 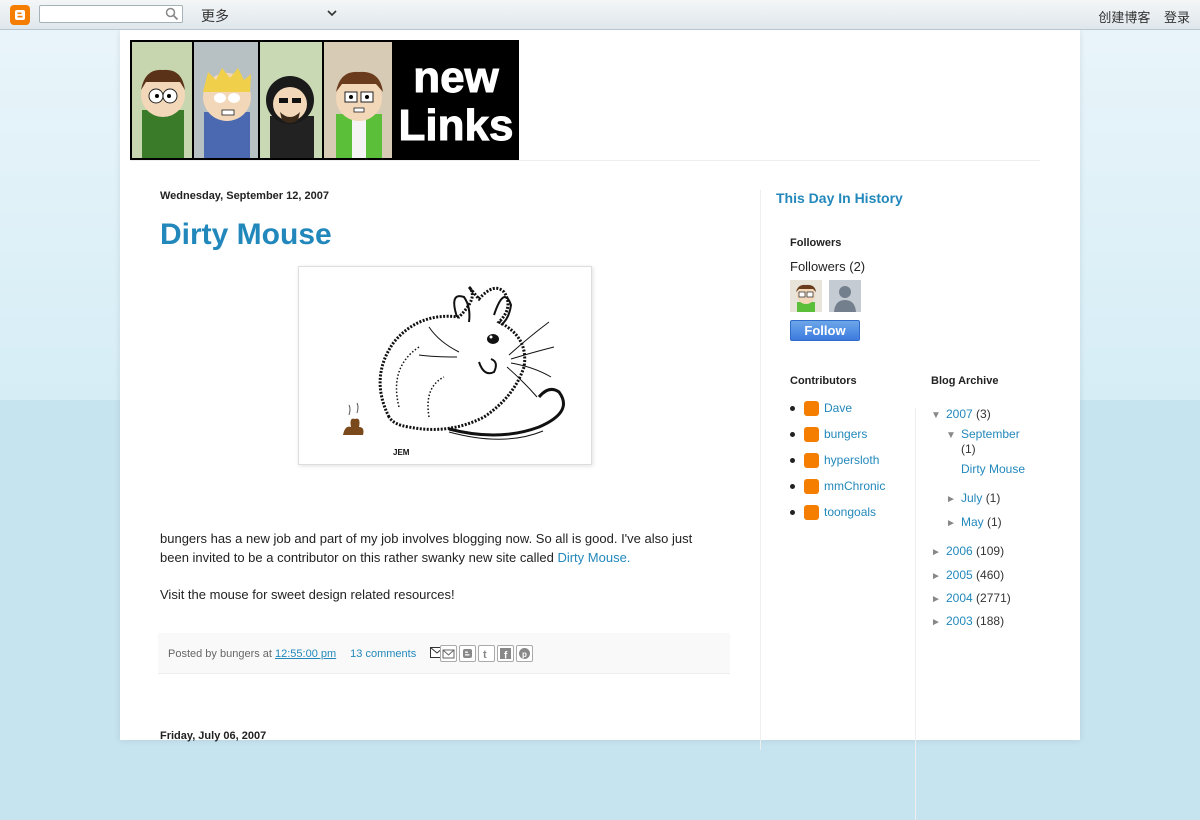 I want to click on contributor-item: hypersloth, so click(x=852, y=466).